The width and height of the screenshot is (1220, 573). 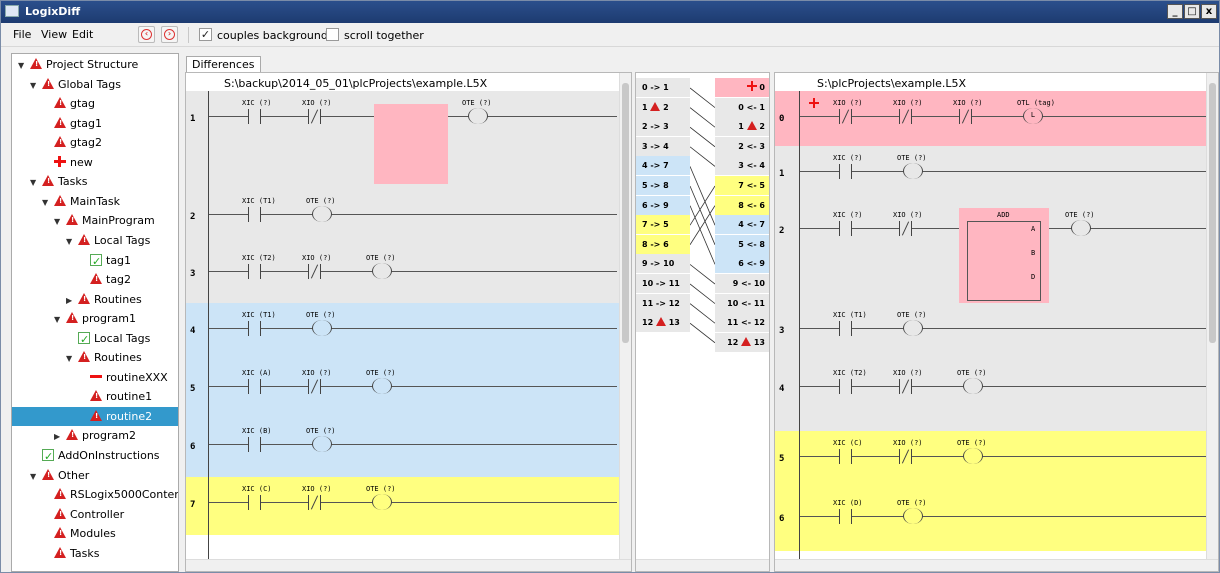 I want to click on tree-item: Controller, so click(x=83, y=514).